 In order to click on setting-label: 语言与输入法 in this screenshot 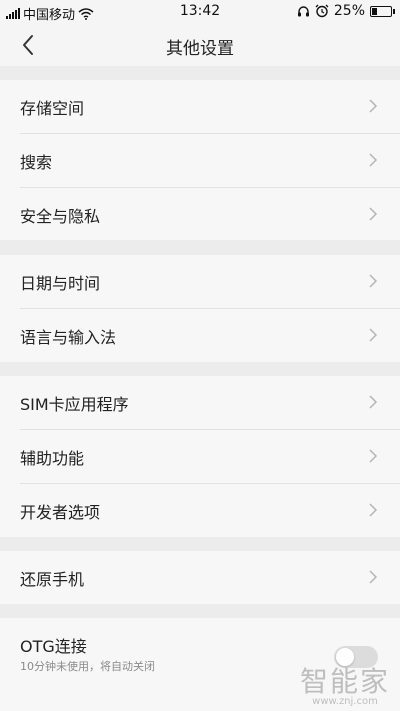, I will do `click(68, 337)`.